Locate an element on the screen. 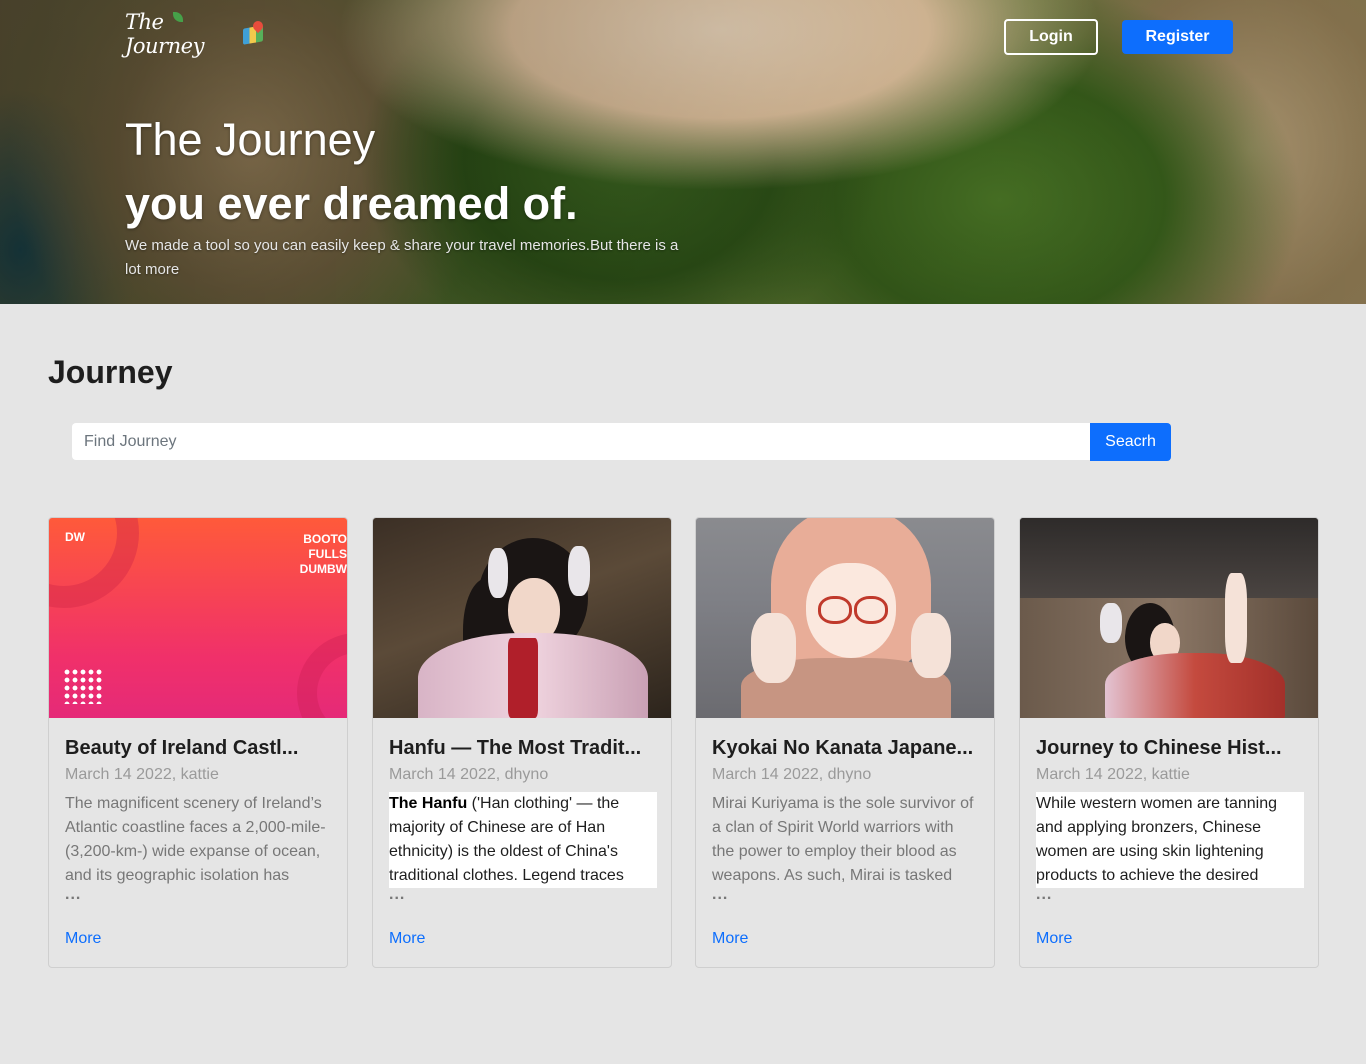 This screenshot has width=1366, height=1064. card-image: DW BOOTO FULLS DUMBW is located at coordinates (198, 618).